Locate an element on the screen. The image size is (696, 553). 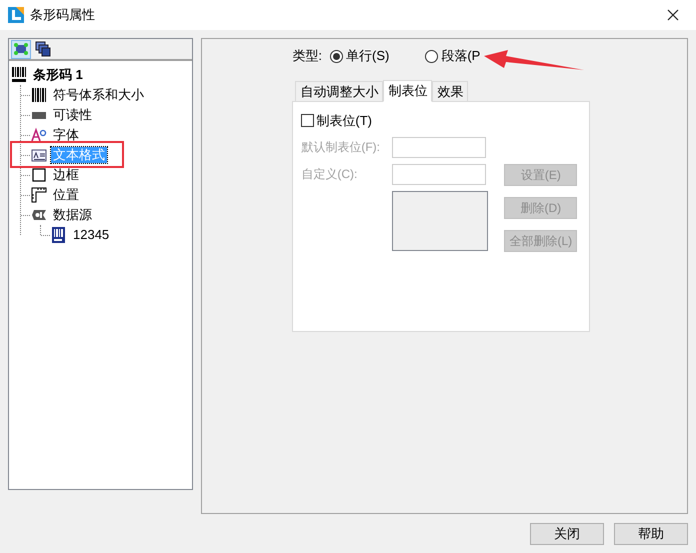
app-logo-icon is located at coordinates (16, 15).